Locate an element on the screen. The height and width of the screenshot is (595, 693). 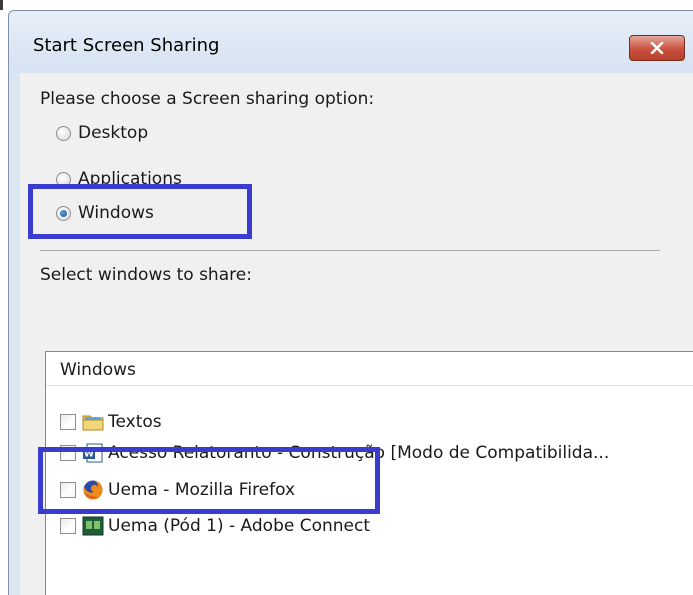
title-bar: Start Screen Sharing is located at coordinates (351, 42).